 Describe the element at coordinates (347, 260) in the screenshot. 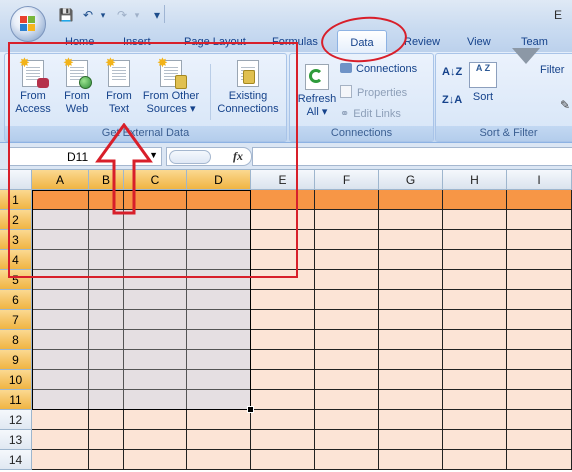

I see `cell-f4` at that location.